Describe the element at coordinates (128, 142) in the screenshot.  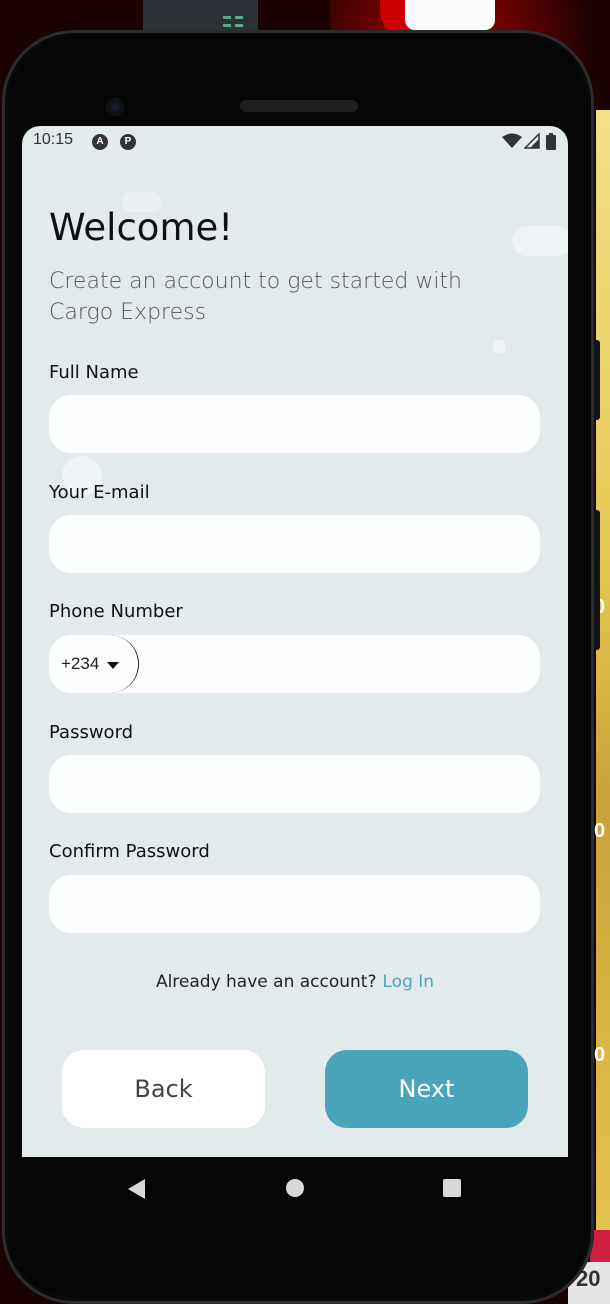
I see `p-icon: P` at that location.